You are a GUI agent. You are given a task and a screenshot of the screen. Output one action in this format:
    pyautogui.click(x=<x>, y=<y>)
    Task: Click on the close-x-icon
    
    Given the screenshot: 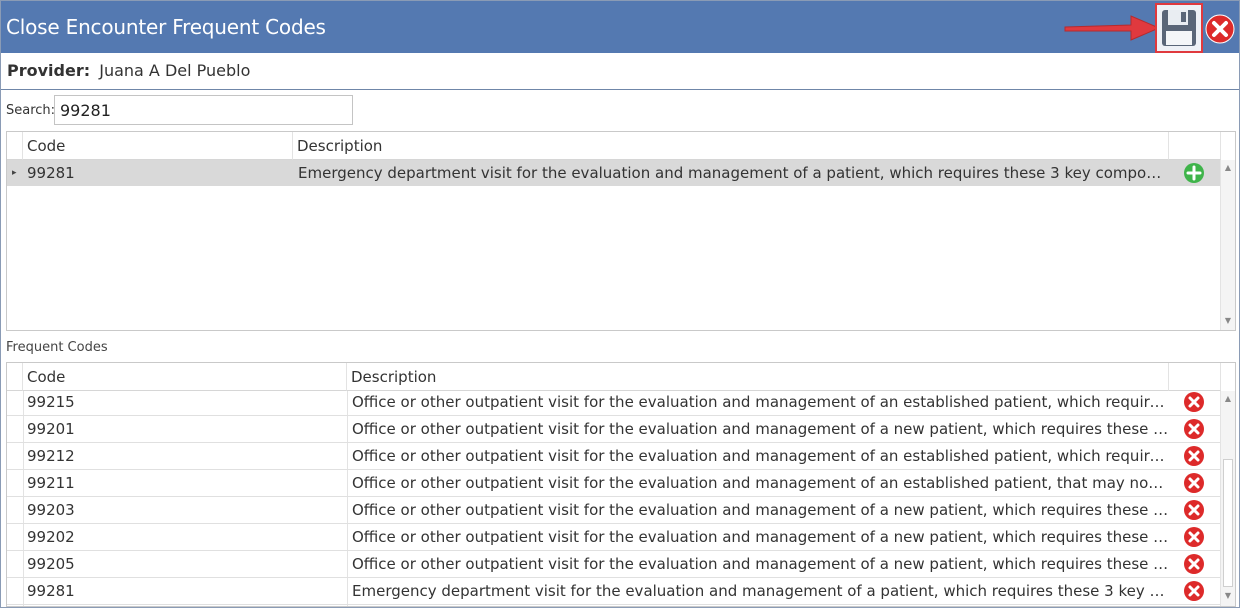 What is the action you would take?
    pyautogui.click(x=1220, y=29)
    